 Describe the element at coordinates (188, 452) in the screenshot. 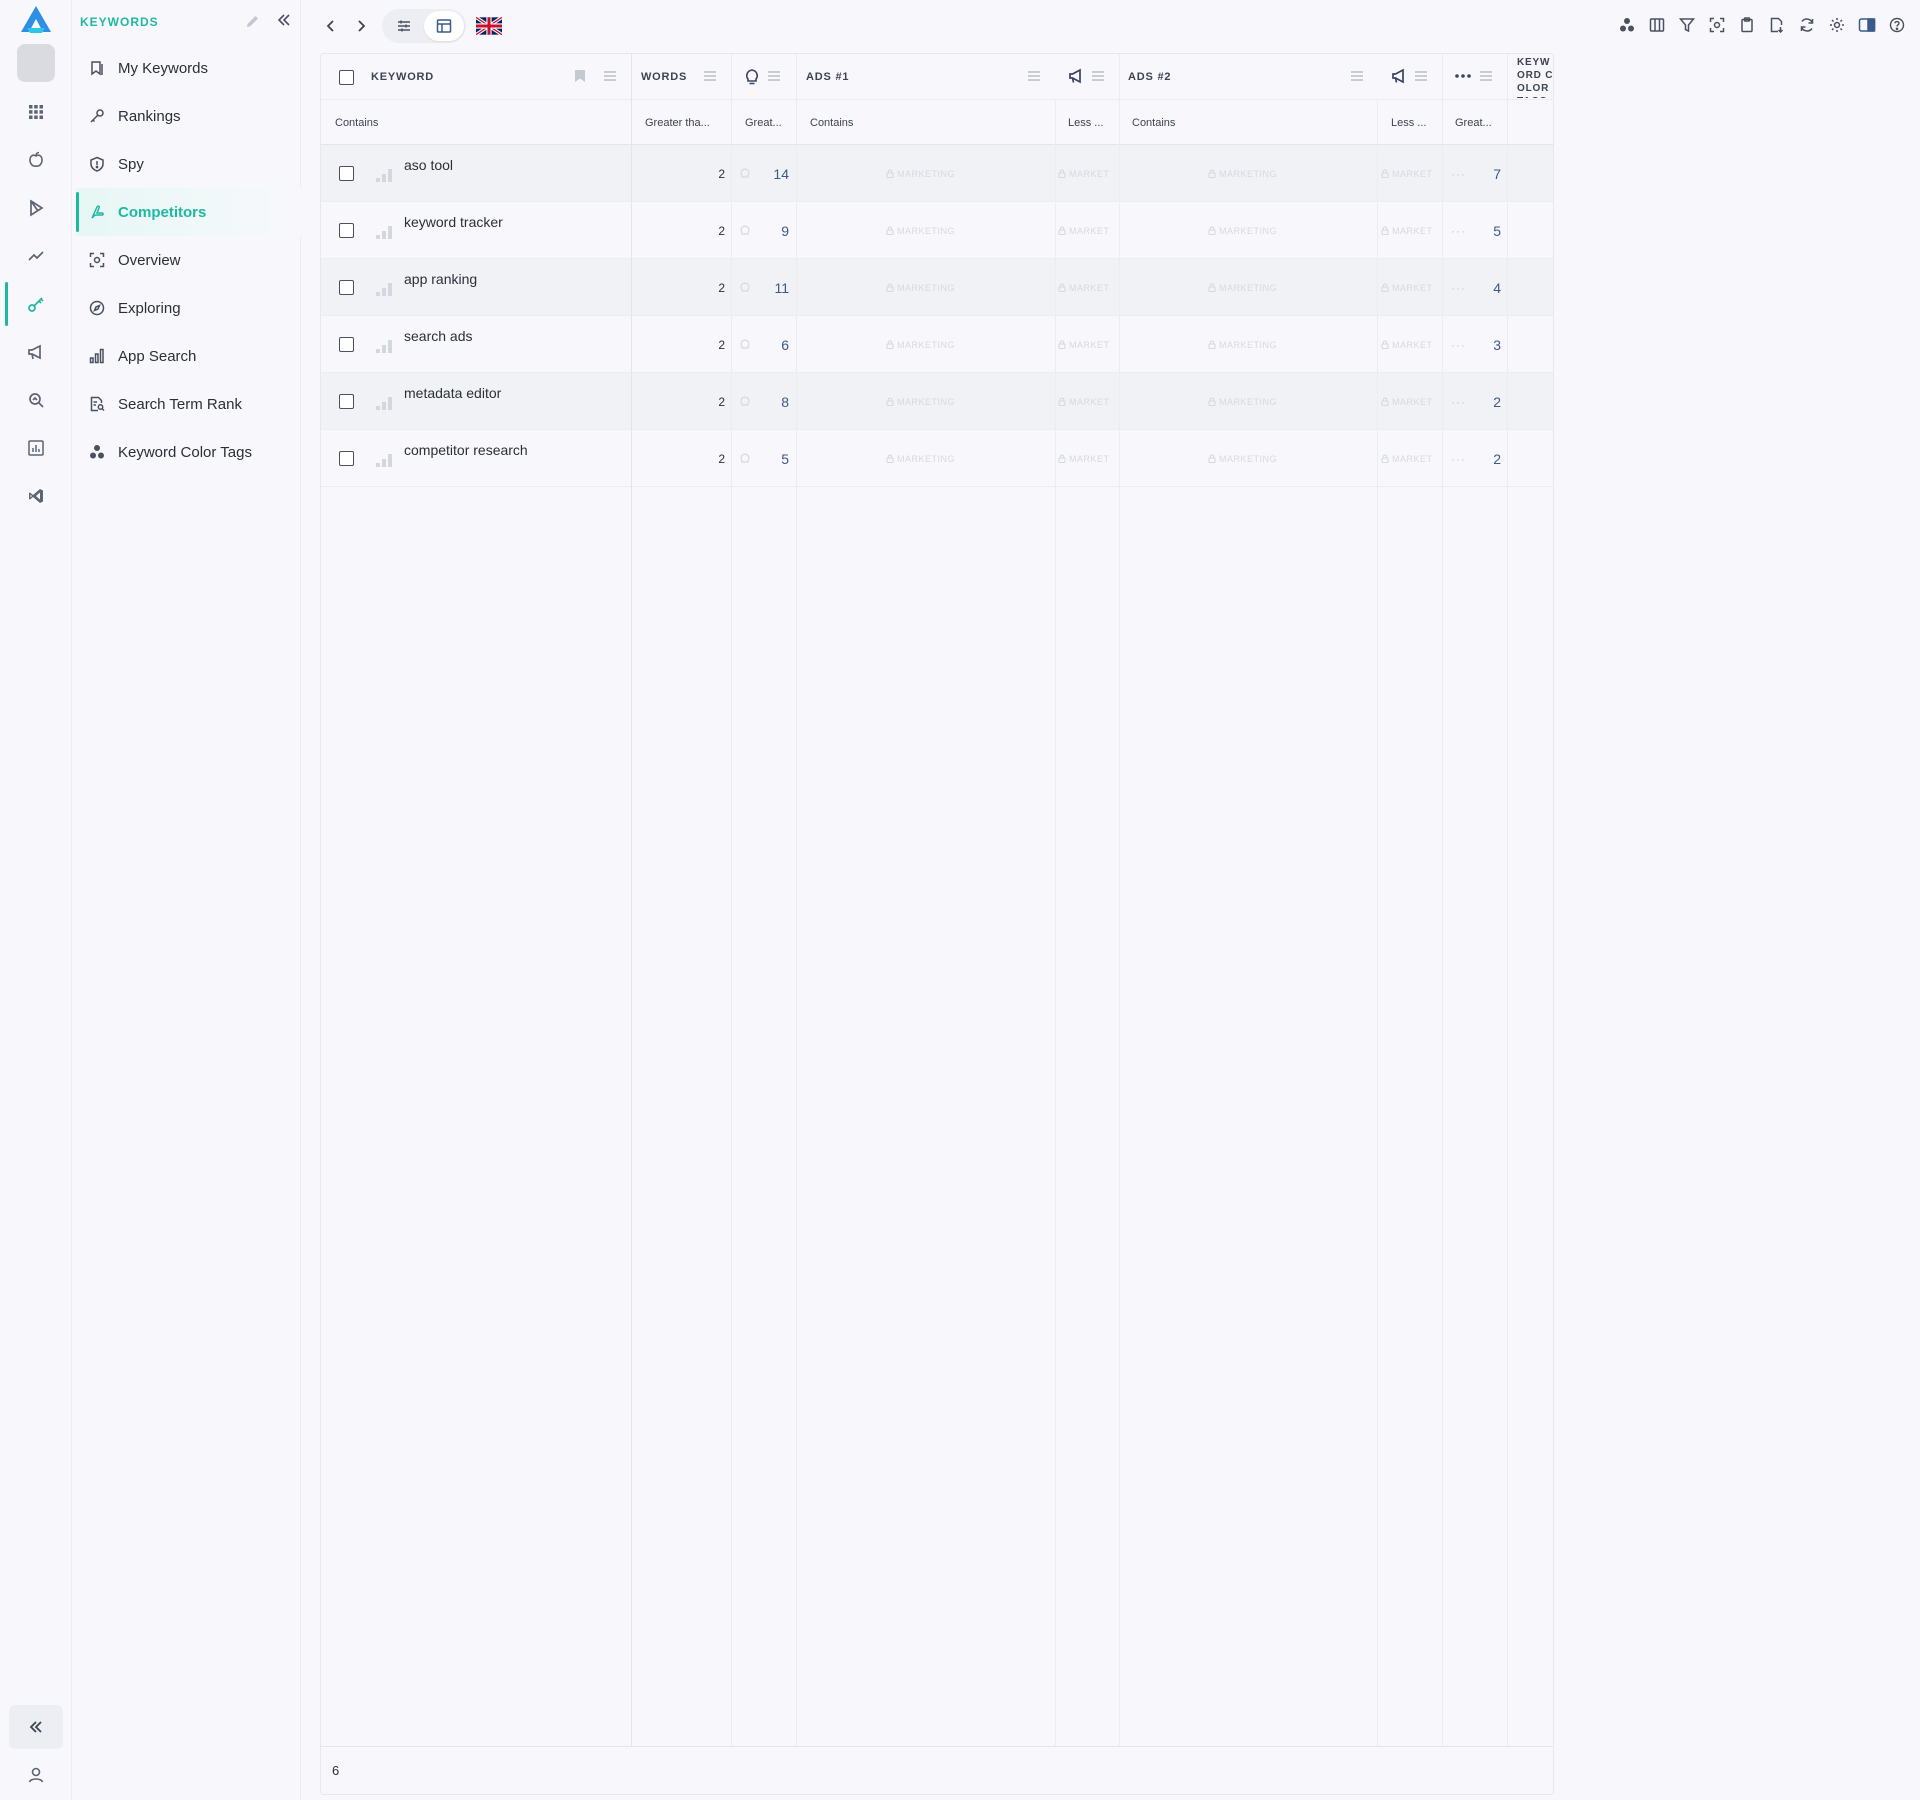

I see `sidebar-item-keyword-color-tags: Keyword Color Tags` at that location.